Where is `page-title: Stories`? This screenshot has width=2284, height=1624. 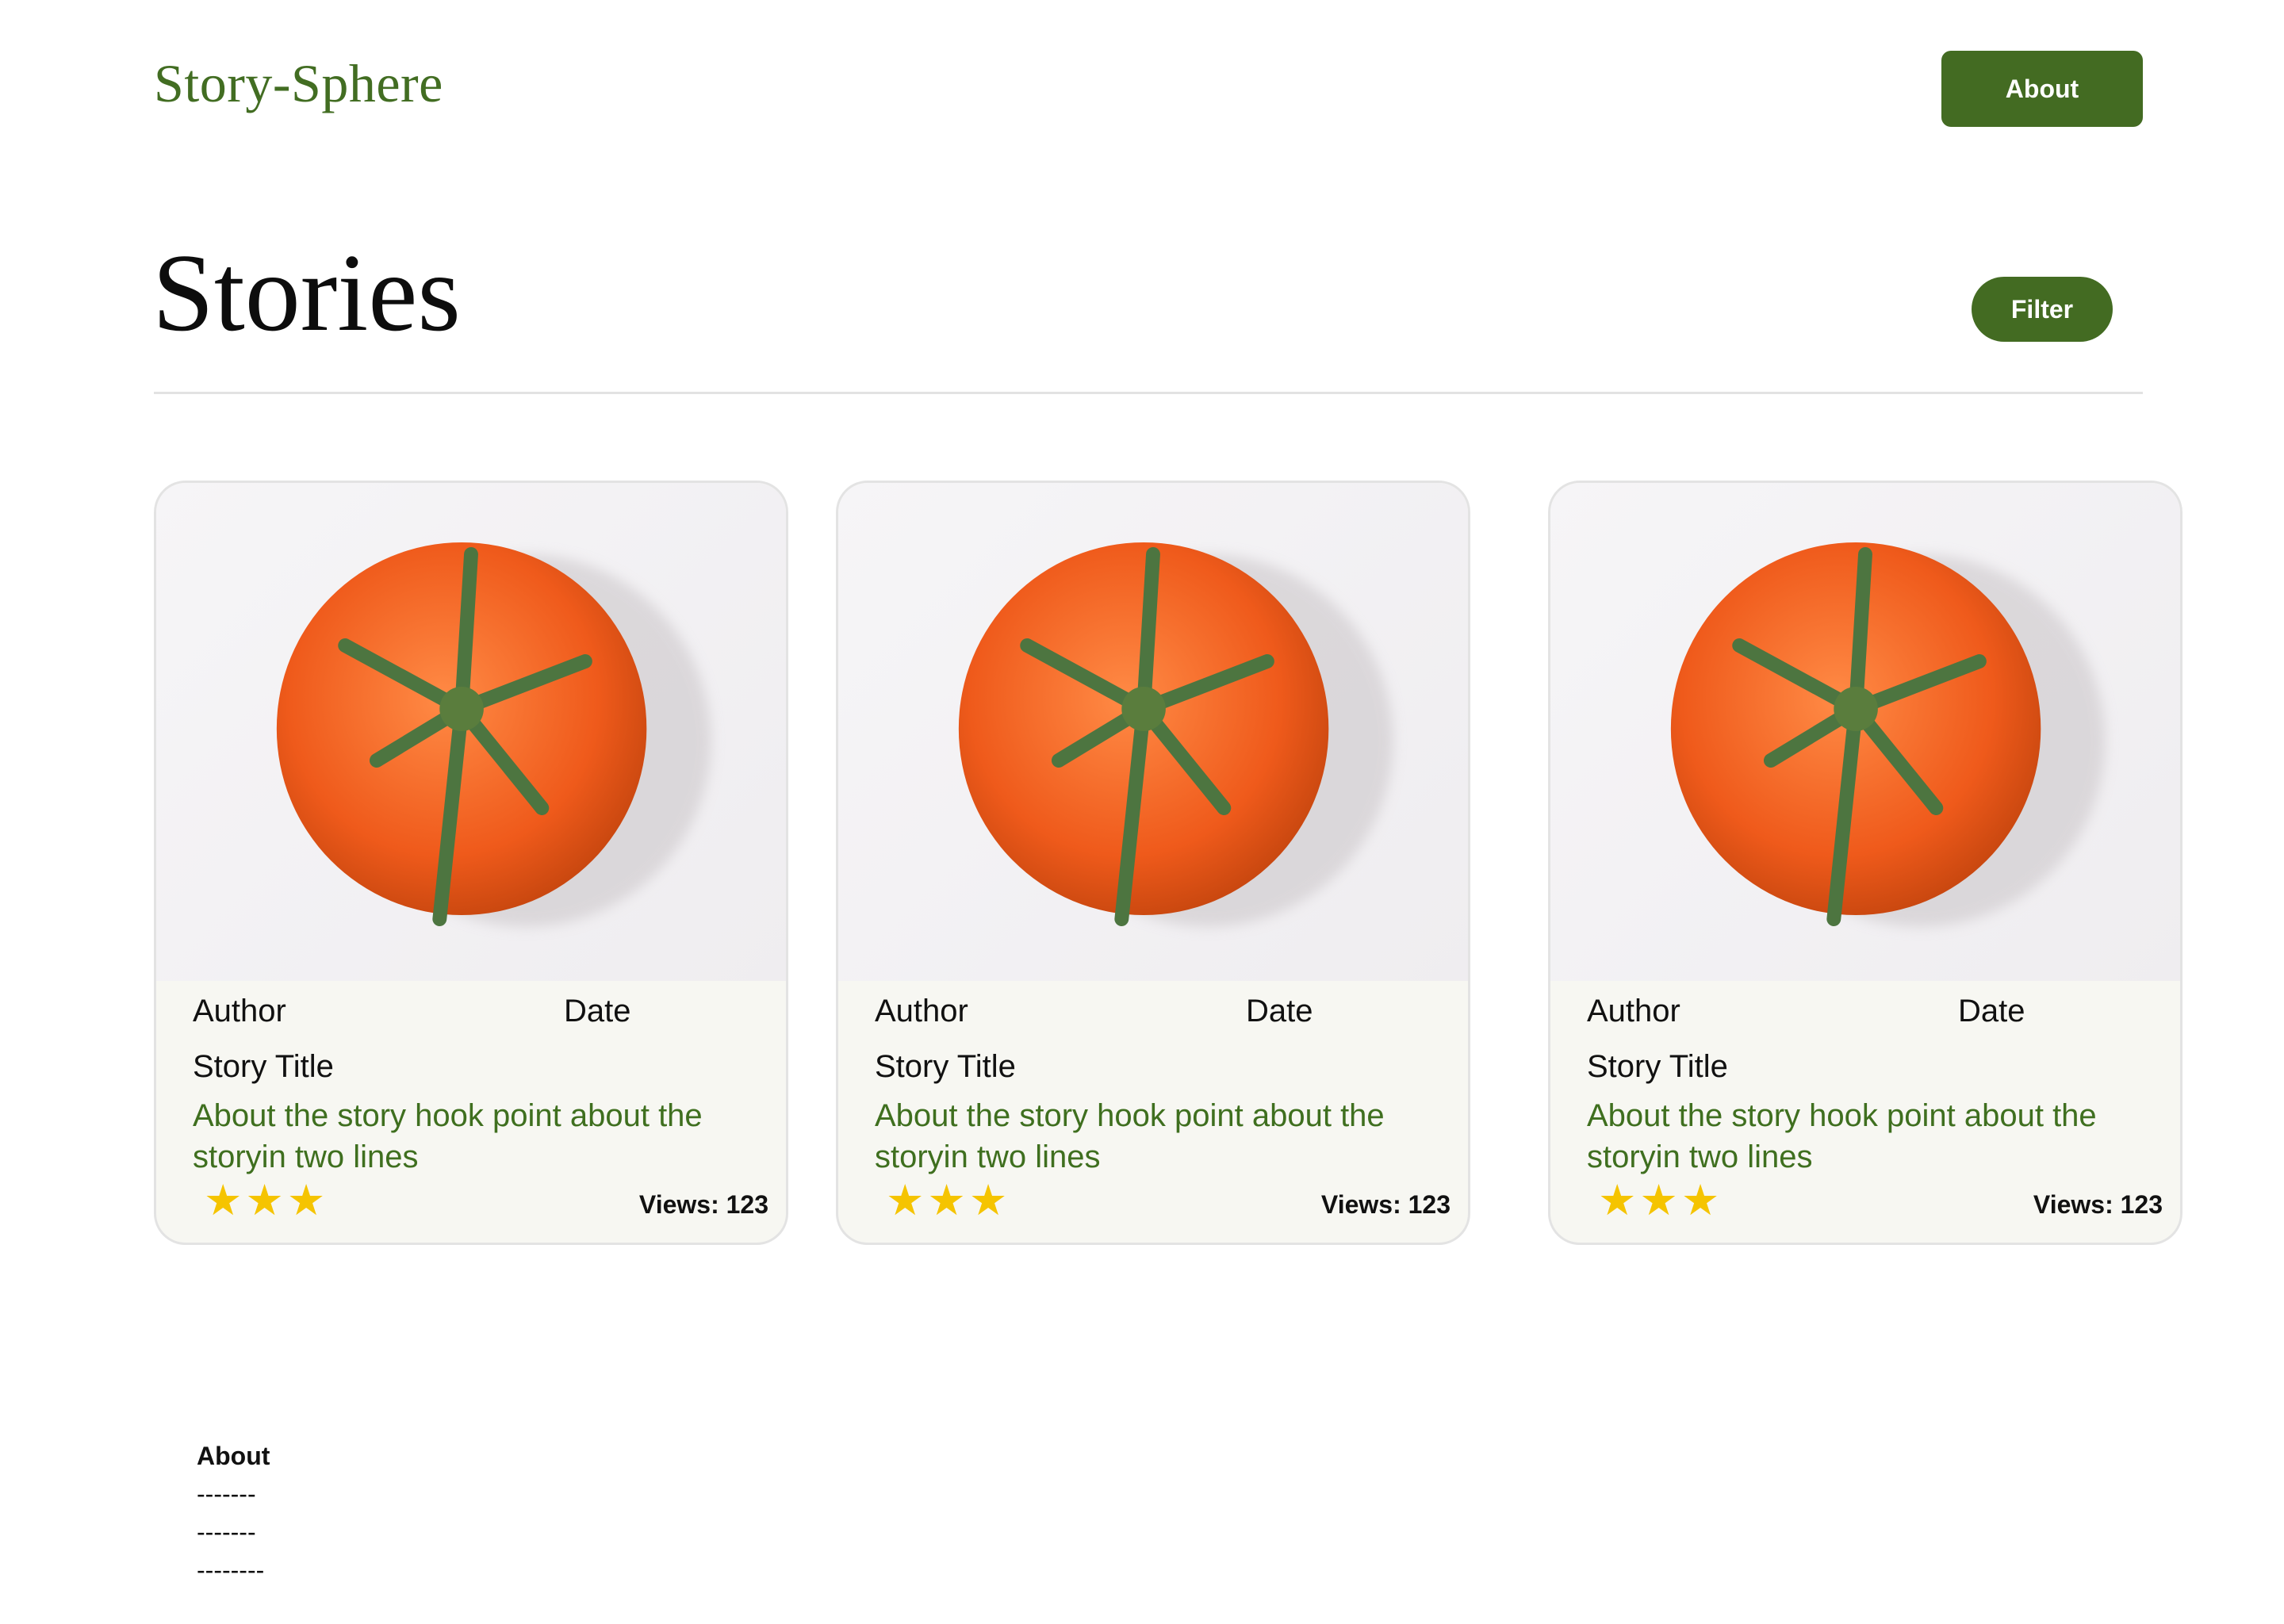 page-title: Stories is located at coordinates (306, 293).